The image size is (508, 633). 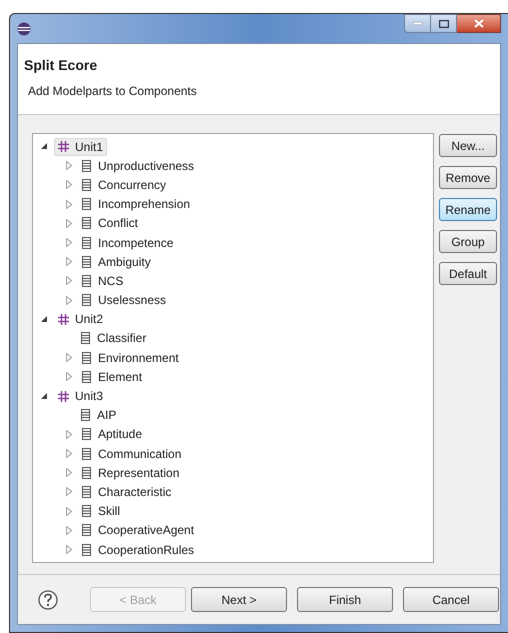 I want to click on page-description: Add Modelparts to Components, so click(x=113, y=91).